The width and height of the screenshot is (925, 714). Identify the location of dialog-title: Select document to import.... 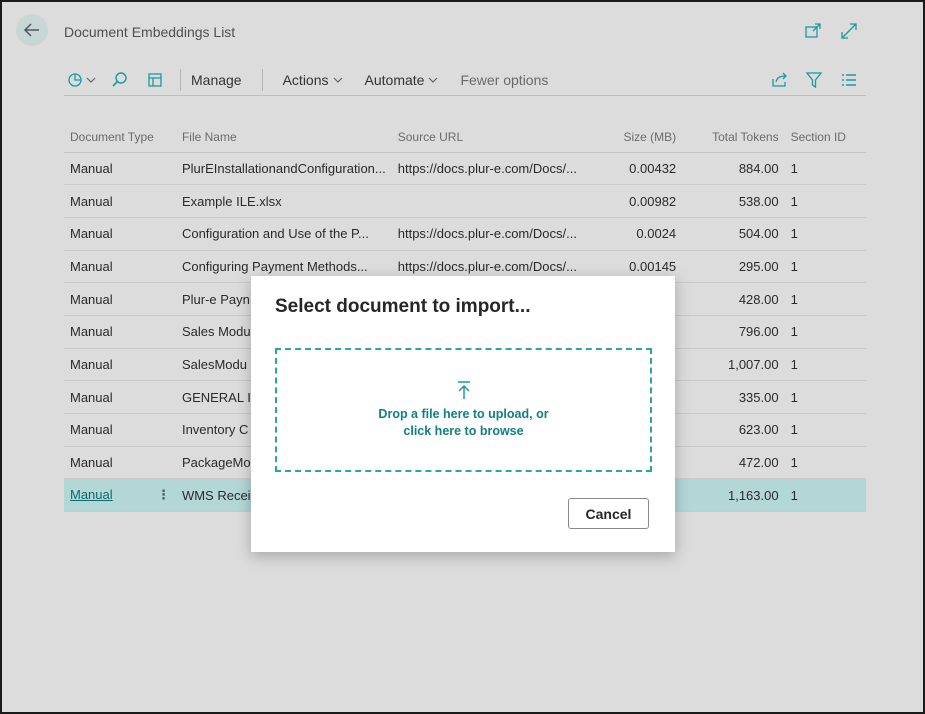
(403, 306).